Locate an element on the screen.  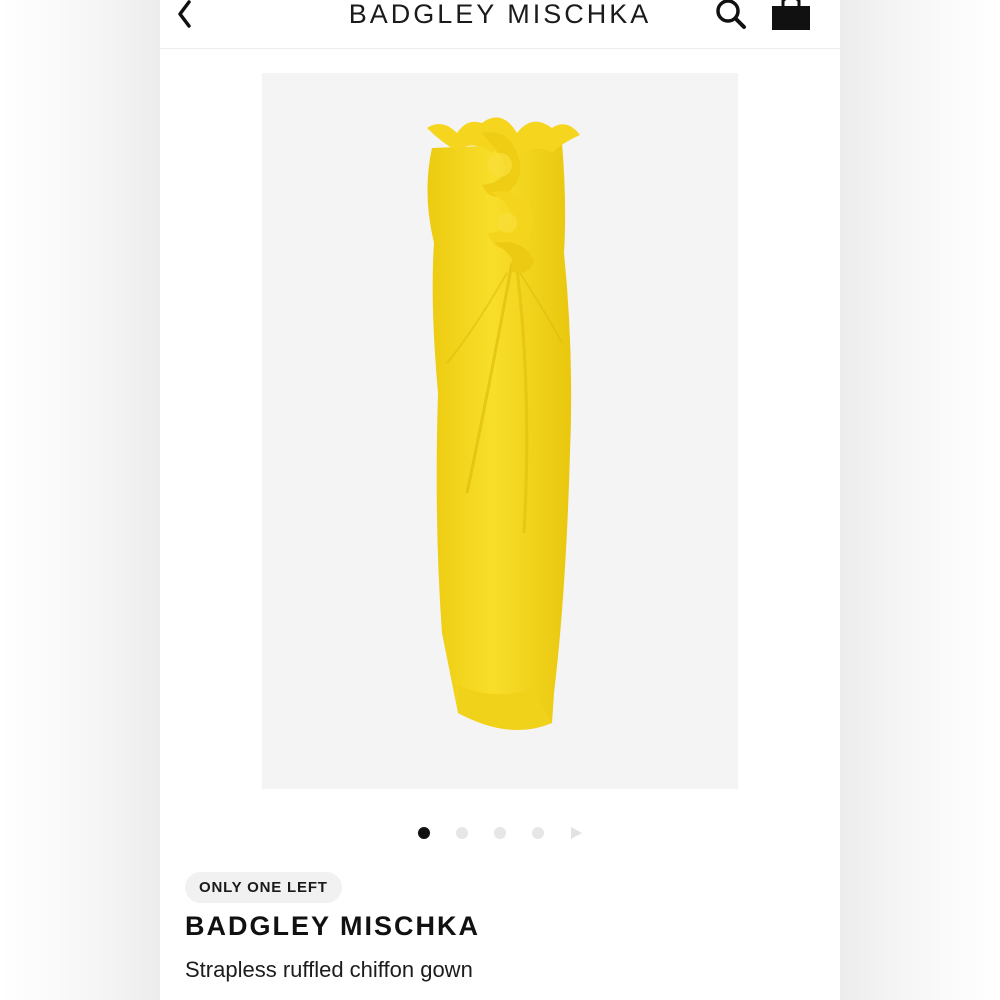
shopping-bag-icon is located at coordinates (791, 15).